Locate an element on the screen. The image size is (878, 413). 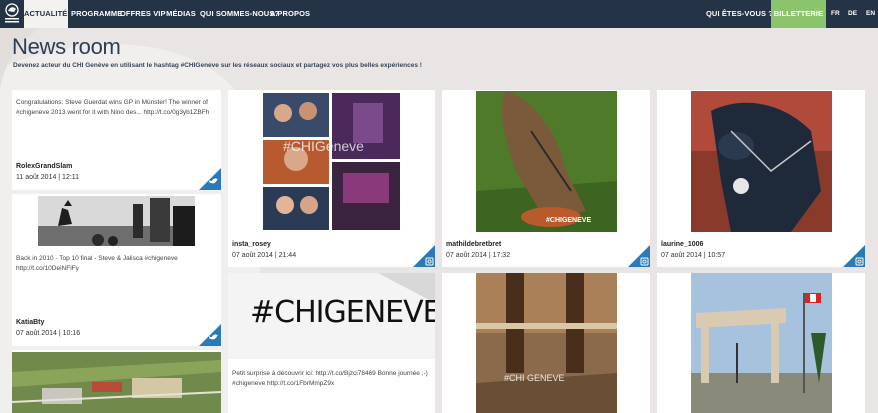
instagram-date: 07 août 2014 | 17:32 is located at coordinates (478, 255).